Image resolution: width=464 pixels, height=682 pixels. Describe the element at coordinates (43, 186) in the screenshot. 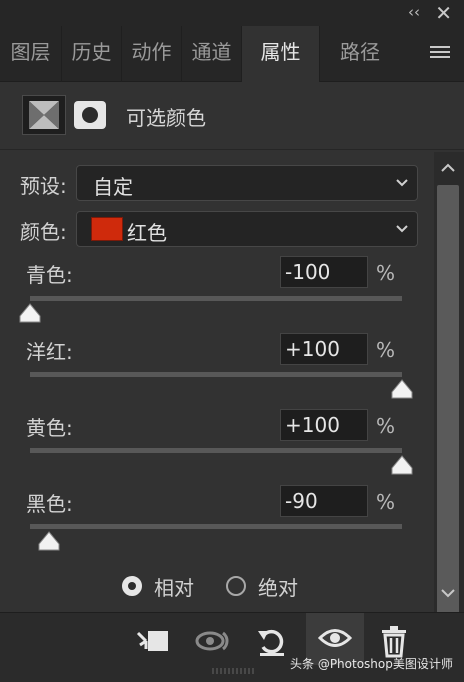

I see `preset-label: 预设:` at that location.